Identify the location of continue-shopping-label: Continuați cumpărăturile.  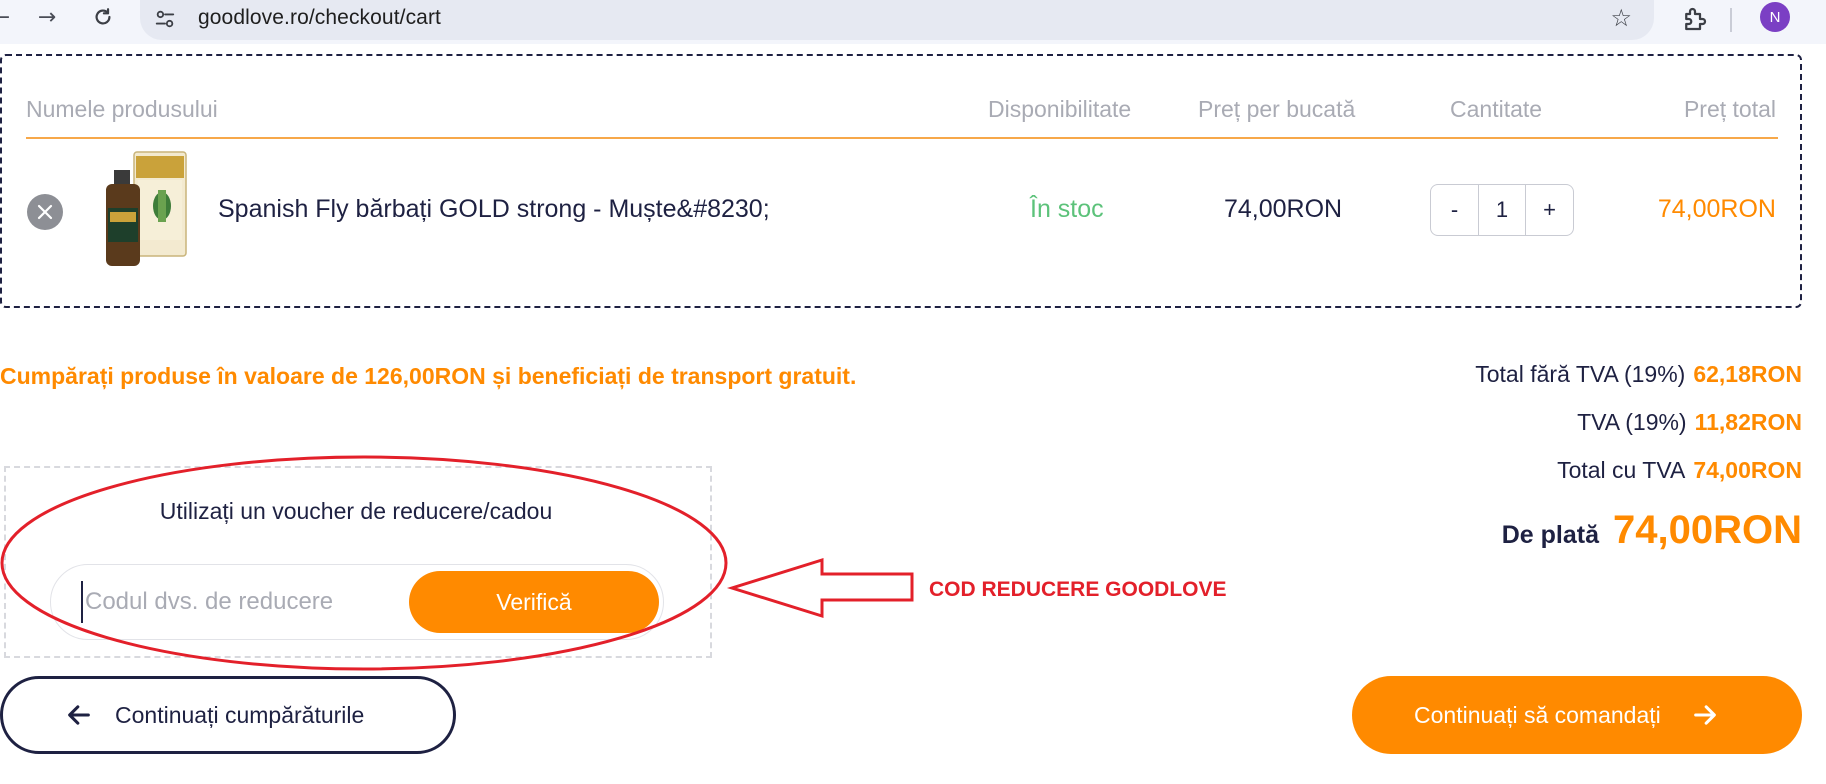
(240, 714).